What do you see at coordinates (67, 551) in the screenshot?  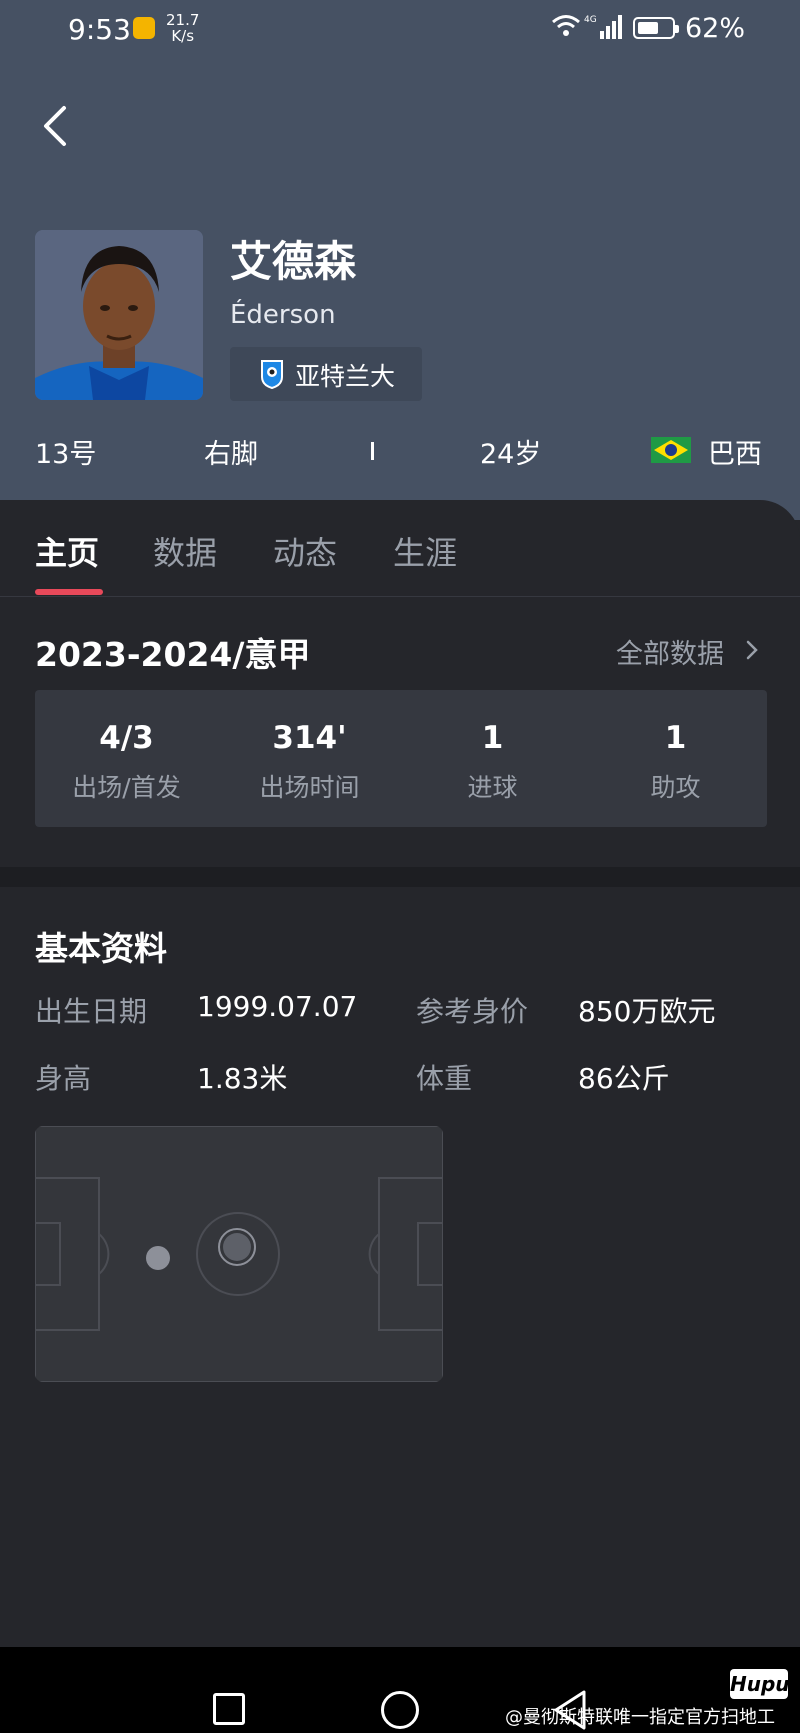 I see `tab-home: 主页` at bounding box center [67, 551].